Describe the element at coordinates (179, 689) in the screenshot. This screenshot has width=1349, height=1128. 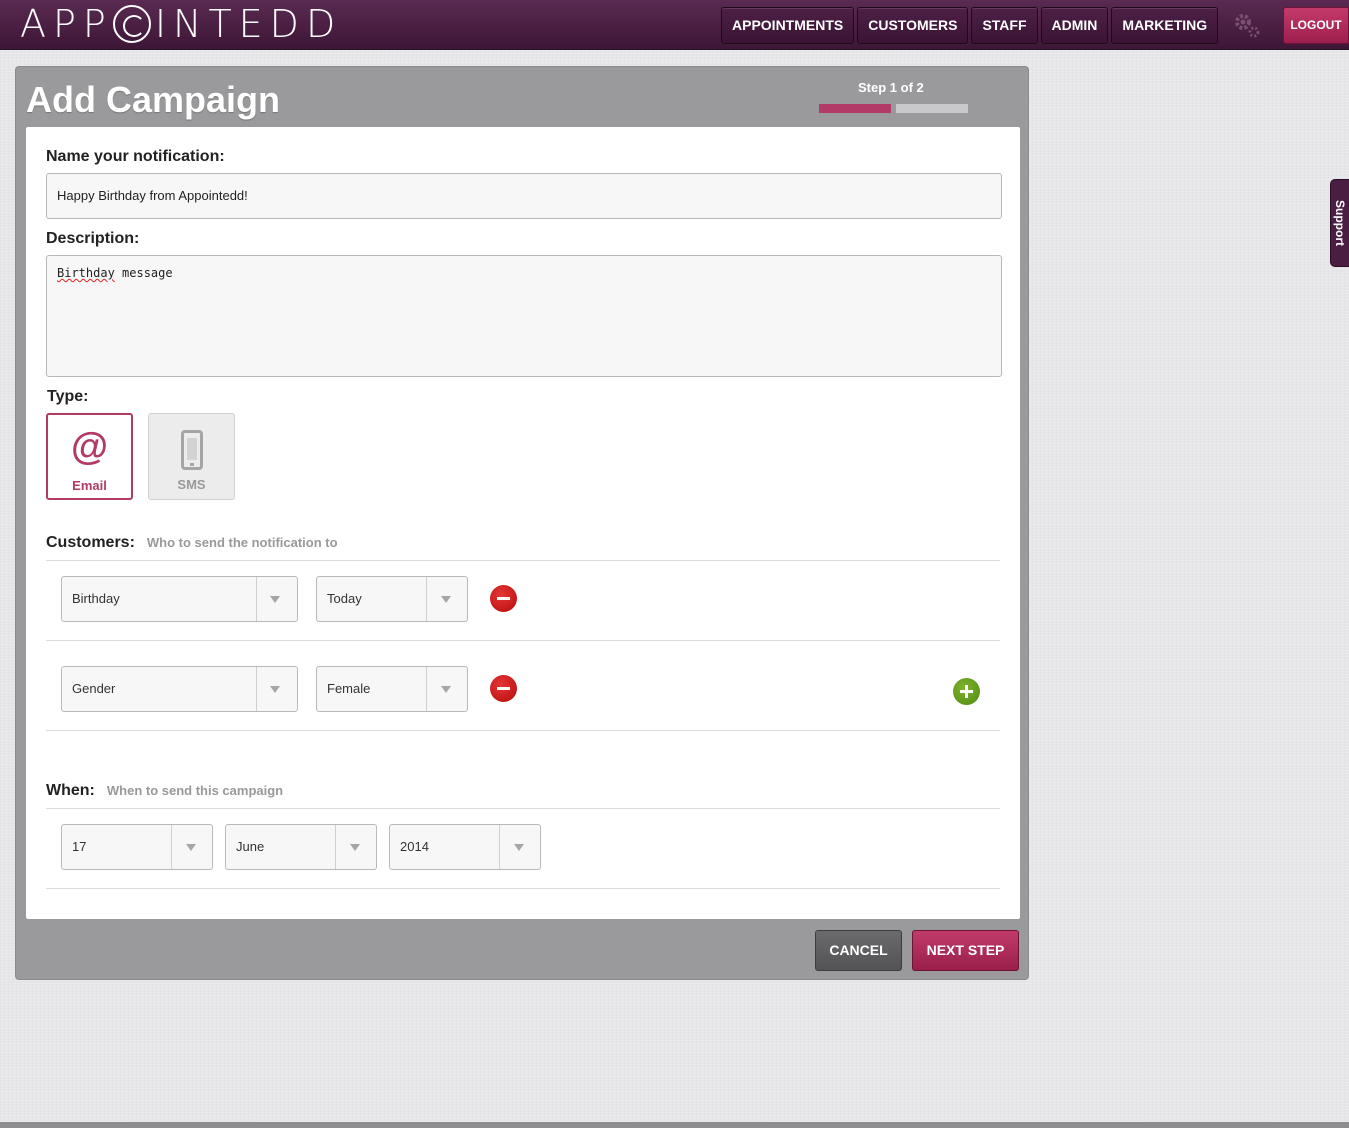
I see `filter-field-select: Gender` at that location.